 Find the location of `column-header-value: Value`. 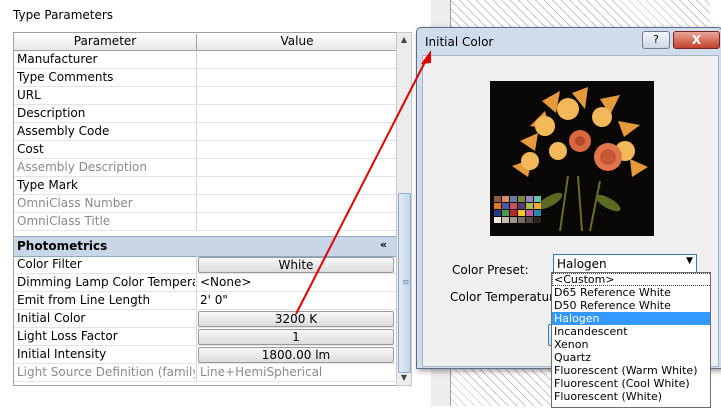

column-header-value: Value is located at coordinates (297, 41).